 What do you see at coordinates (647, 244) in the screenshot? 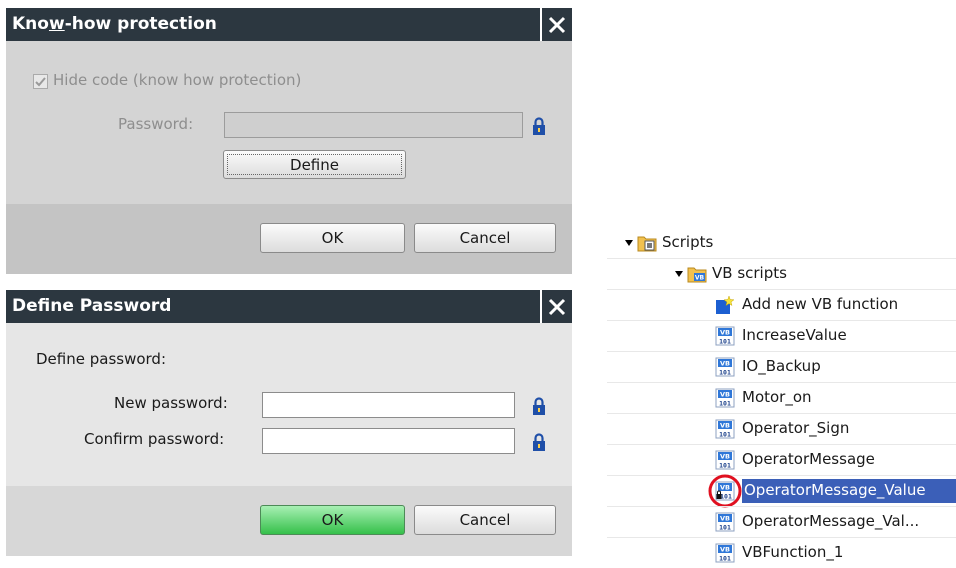
I see `scripts-folder-icon` at bounding box center [647, 244].